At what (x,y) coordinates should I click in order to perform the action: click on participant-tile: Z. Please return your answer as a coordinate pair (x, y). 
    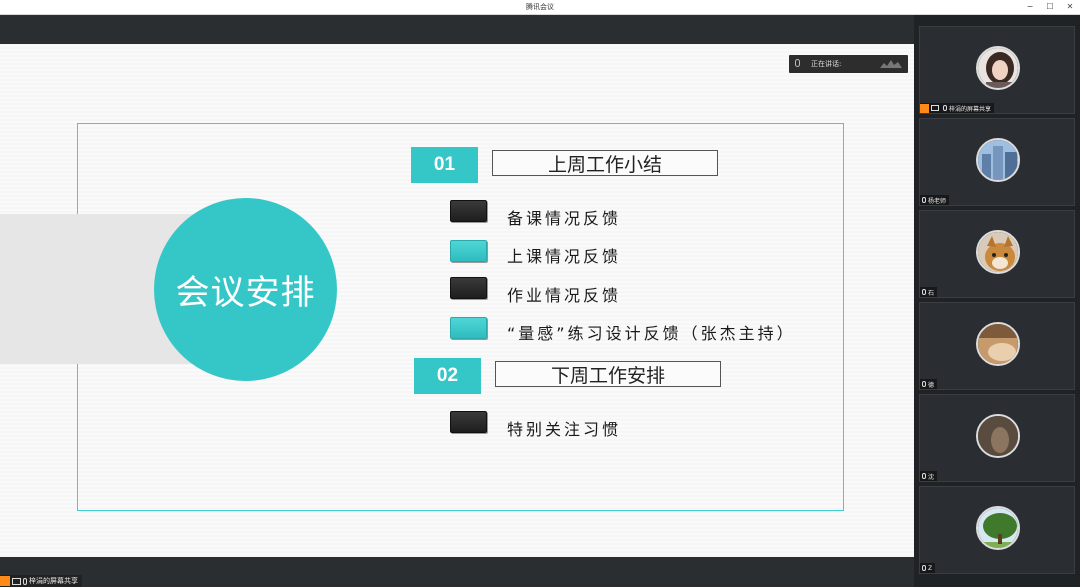
    Looking at the image, I should click on (997, 530).